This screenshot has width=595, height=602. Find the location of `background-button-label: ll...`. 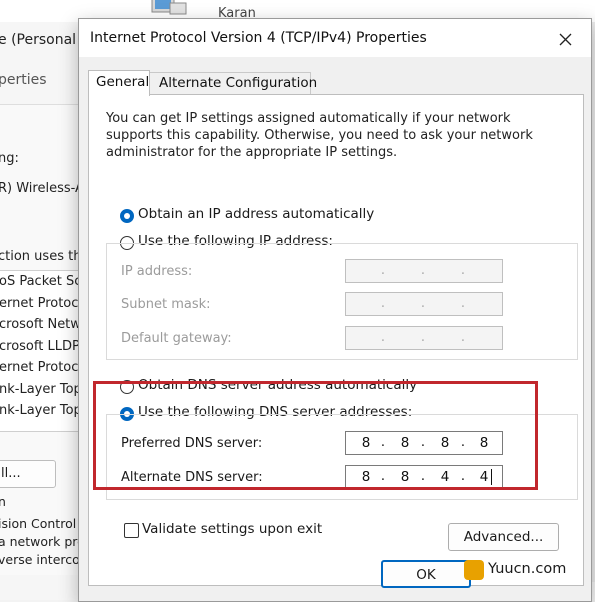

background-button-label: ll... is located at coordinates (11, 473).